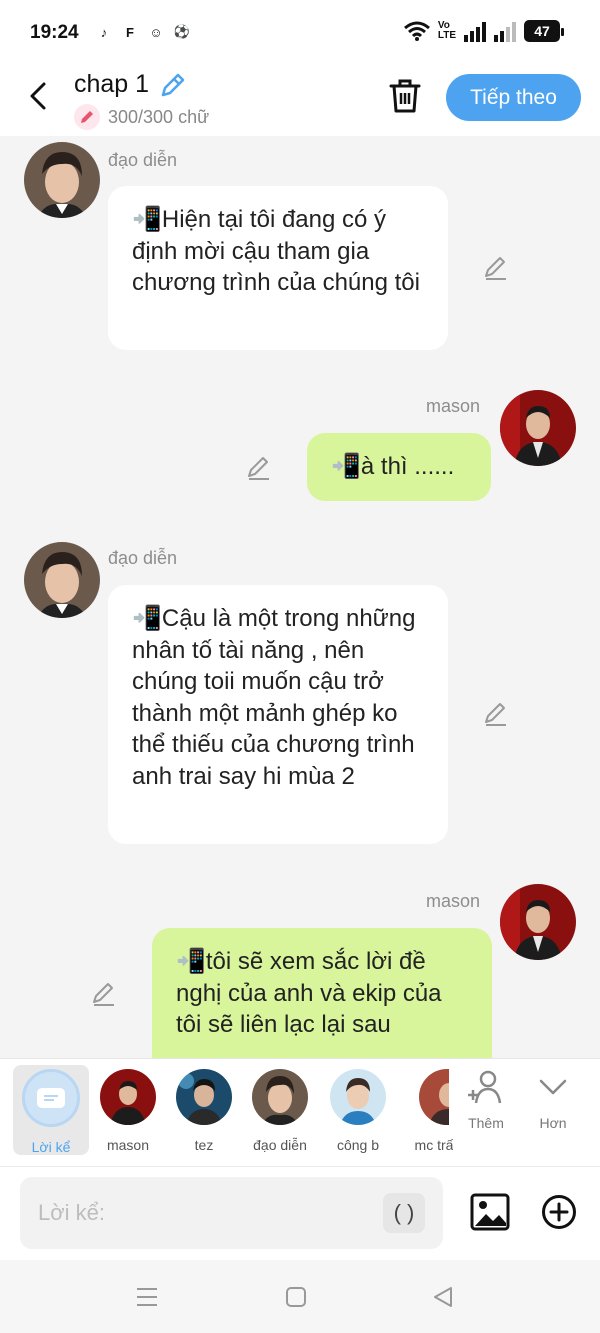  Describe the element at coordinates (51, 1147) in the screenshot. I see `character-label: Lời kể` at that location.